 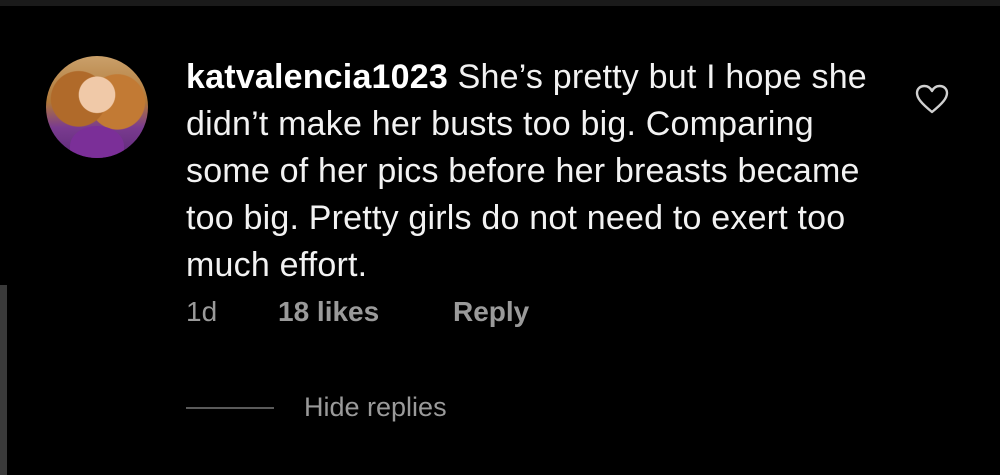 What do you see at coordinates (365, 312) in the screenshot?
I see `likes-count: 18 likes` at bounding box center [365, 312].